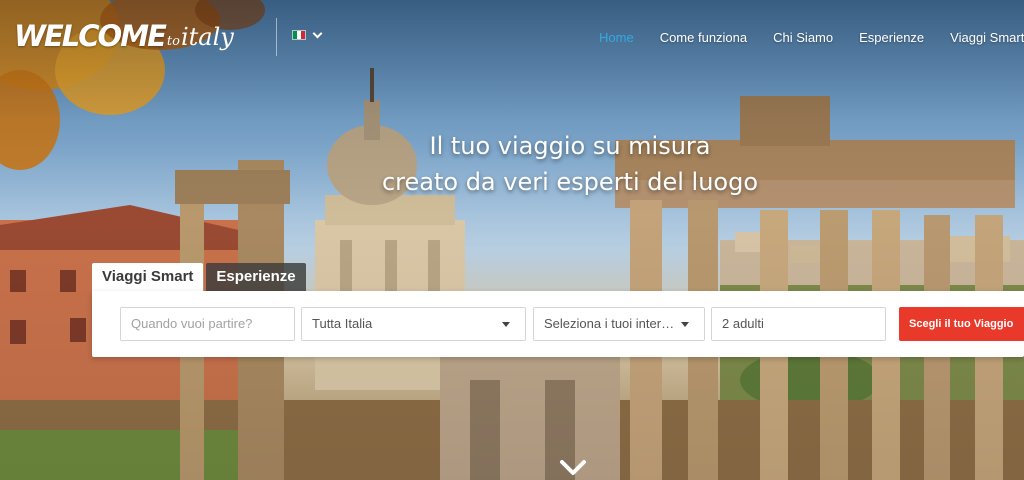  I want to click on nav-come-funziona: Come funziona, so click(703, 37).